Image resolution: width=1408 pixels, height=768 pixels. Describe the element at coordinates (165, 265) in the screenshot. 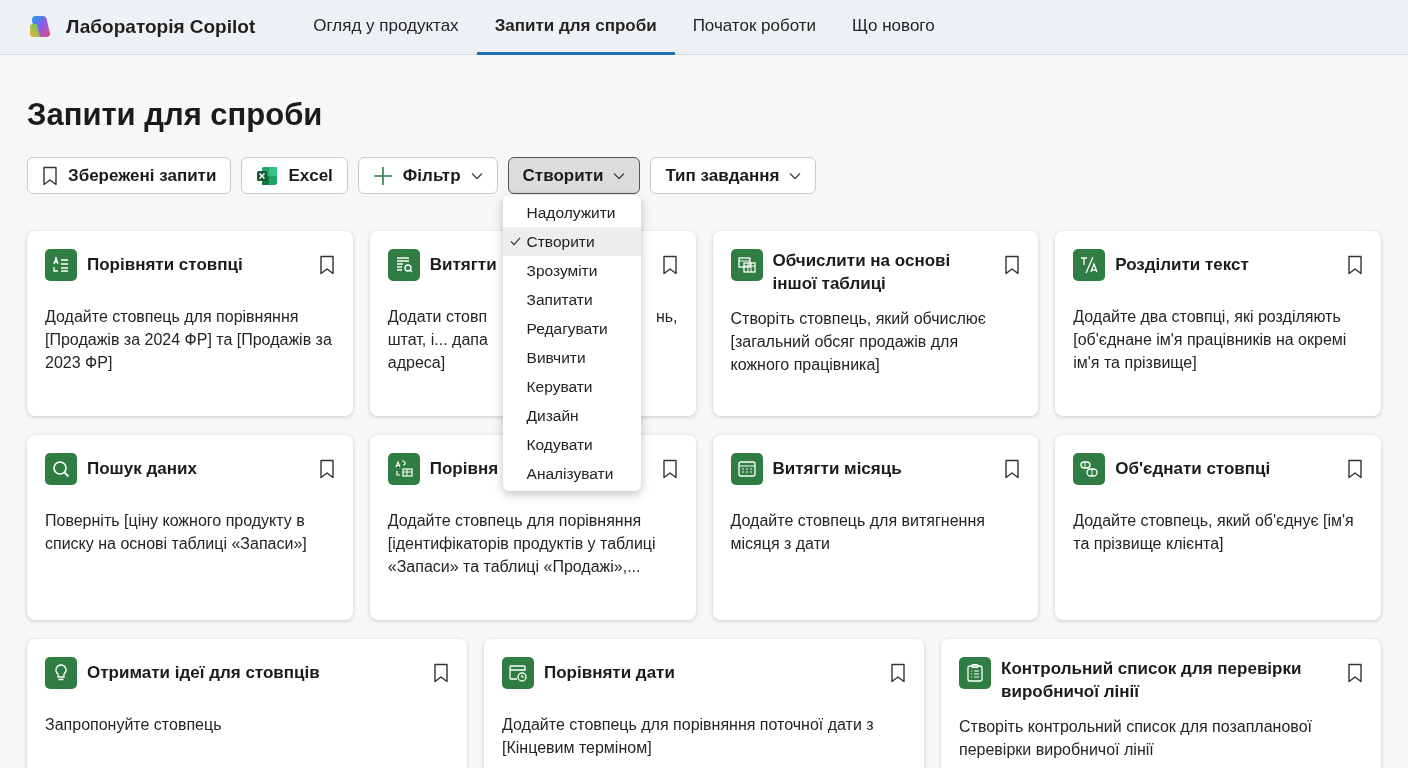

I see `card-title: Порівняти стовпці` at that location.